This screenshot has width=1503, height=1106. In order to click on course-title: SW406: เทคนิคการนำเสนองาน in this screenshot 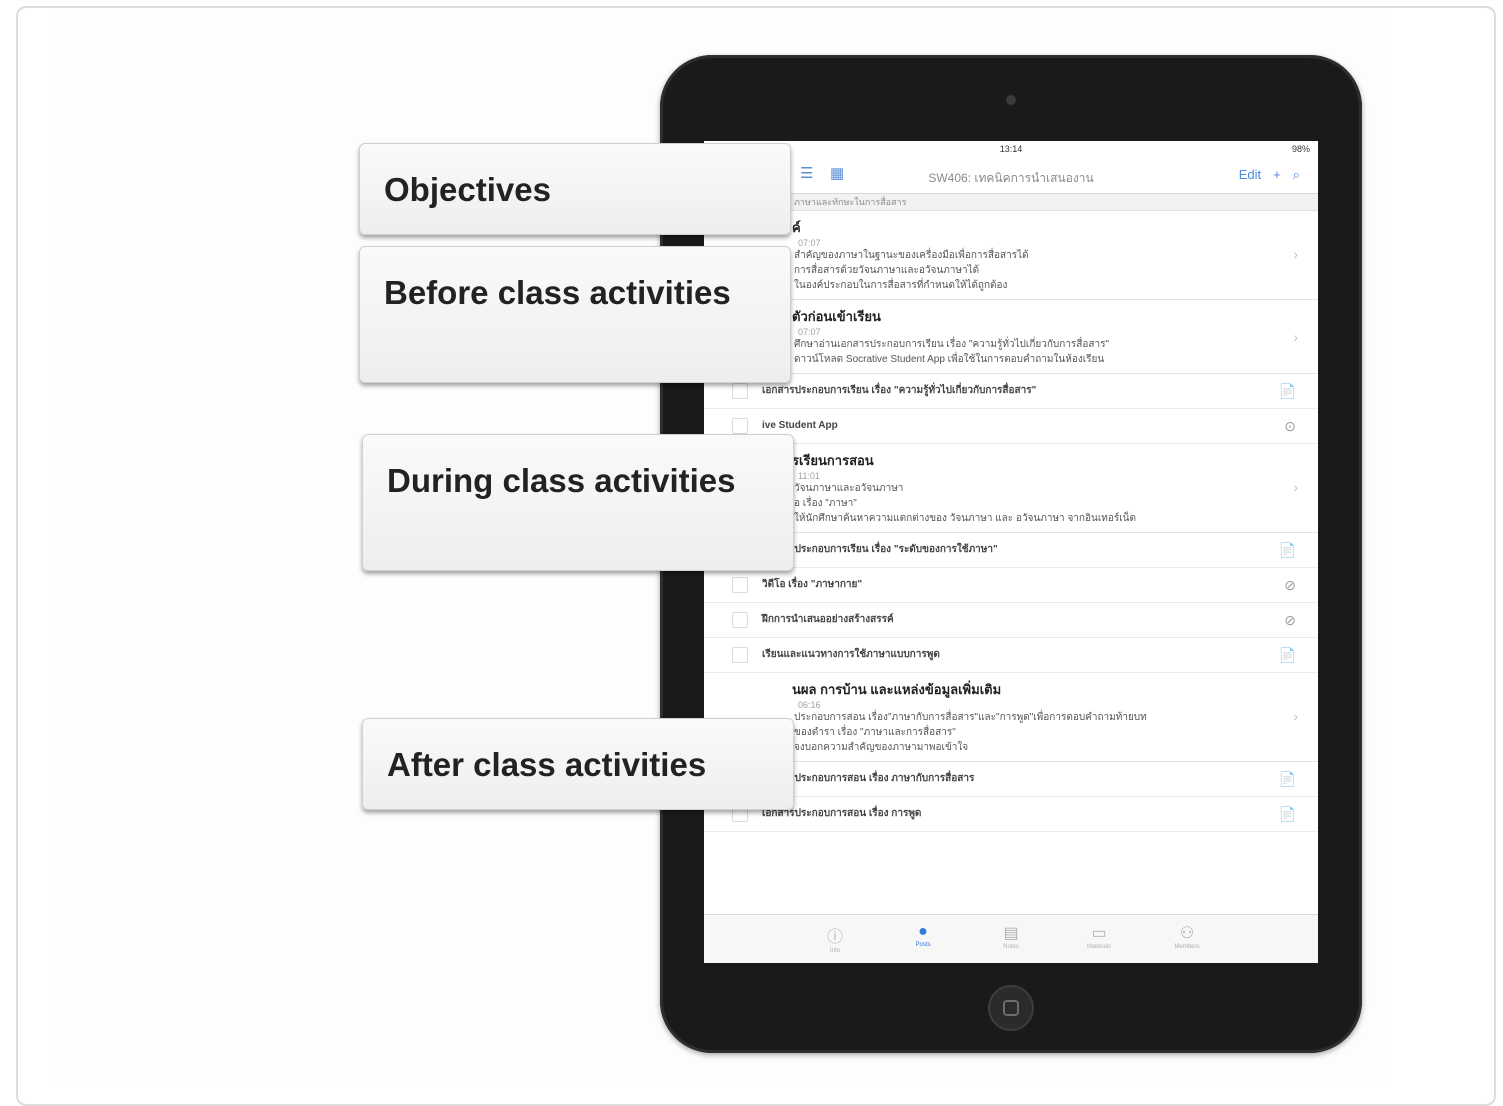, I will do `click(1011, 178)`.